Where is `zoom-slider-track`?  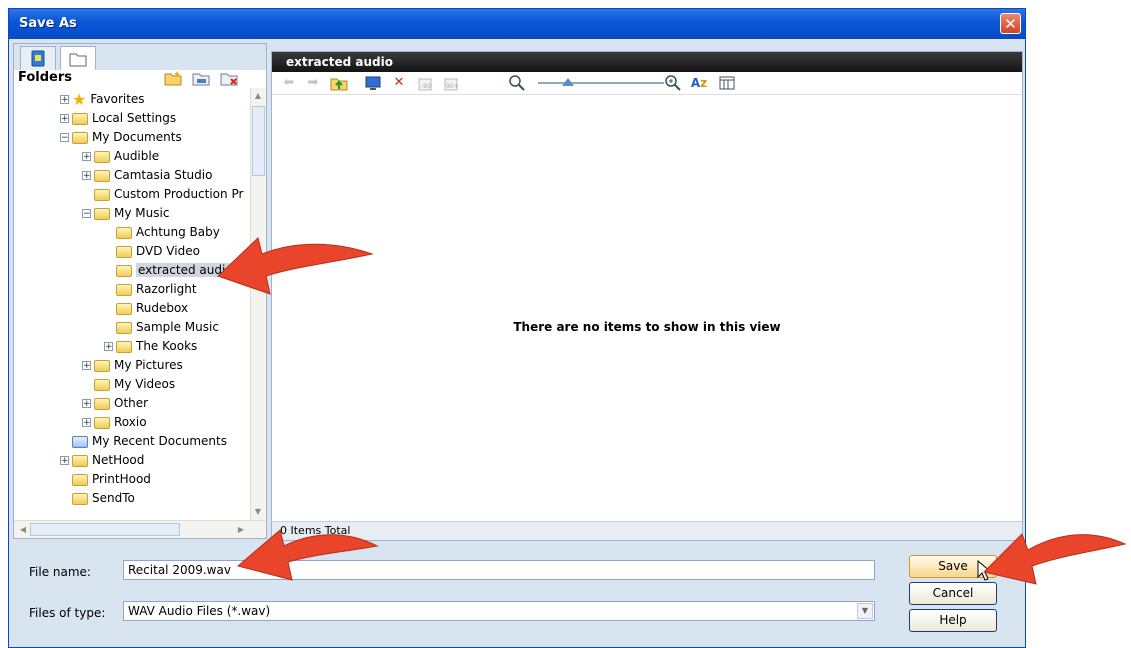 zoom-slider-track is located at coordinates (601, 83).